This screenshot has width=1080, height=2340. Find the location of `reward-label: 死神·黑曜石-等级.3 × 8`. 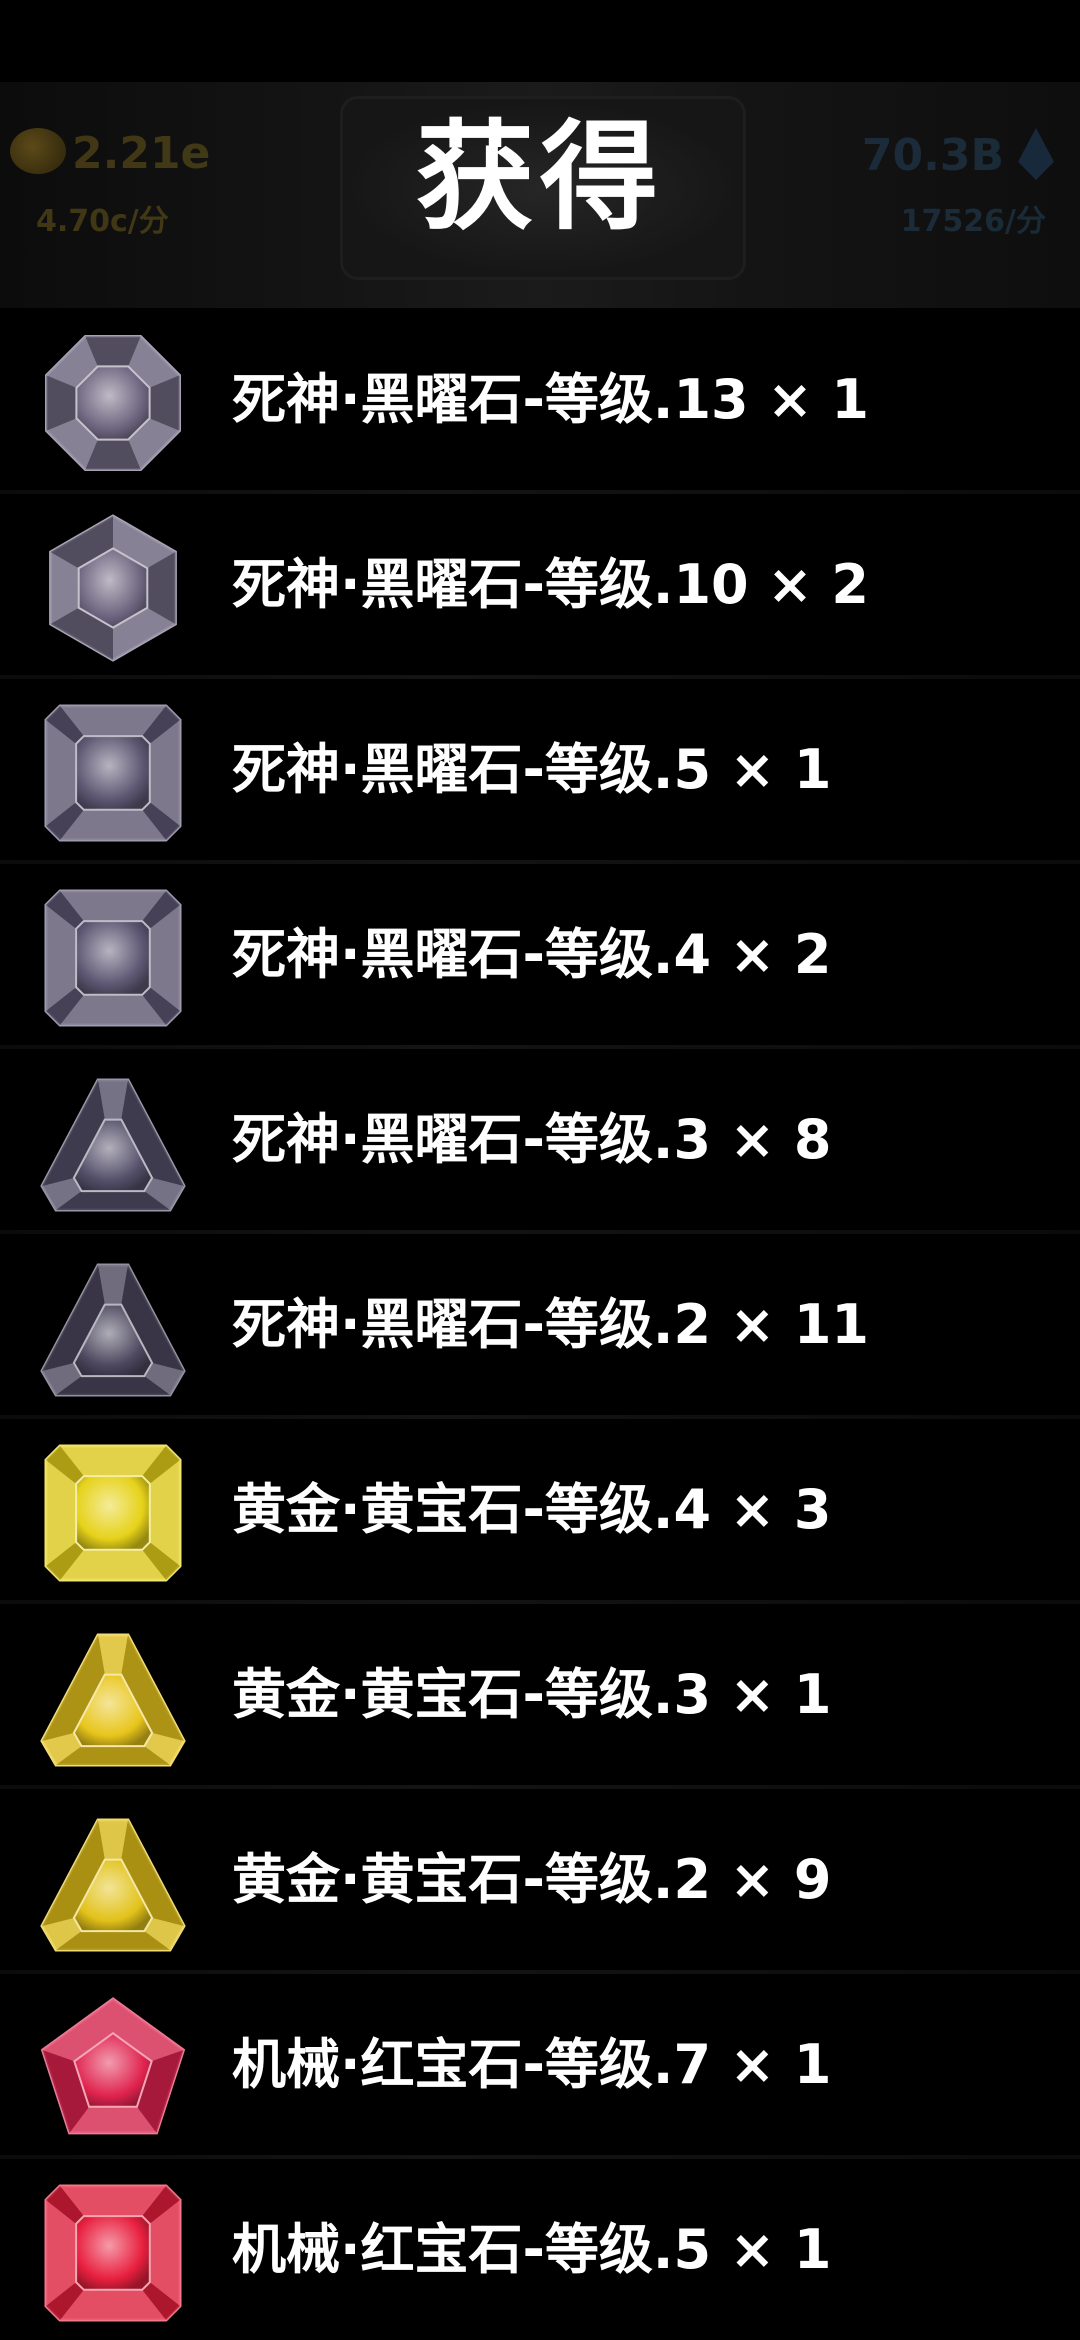

reward-label: 死神·黑曜石-等级.3 × 8 is located at coordinates (532, 1139).